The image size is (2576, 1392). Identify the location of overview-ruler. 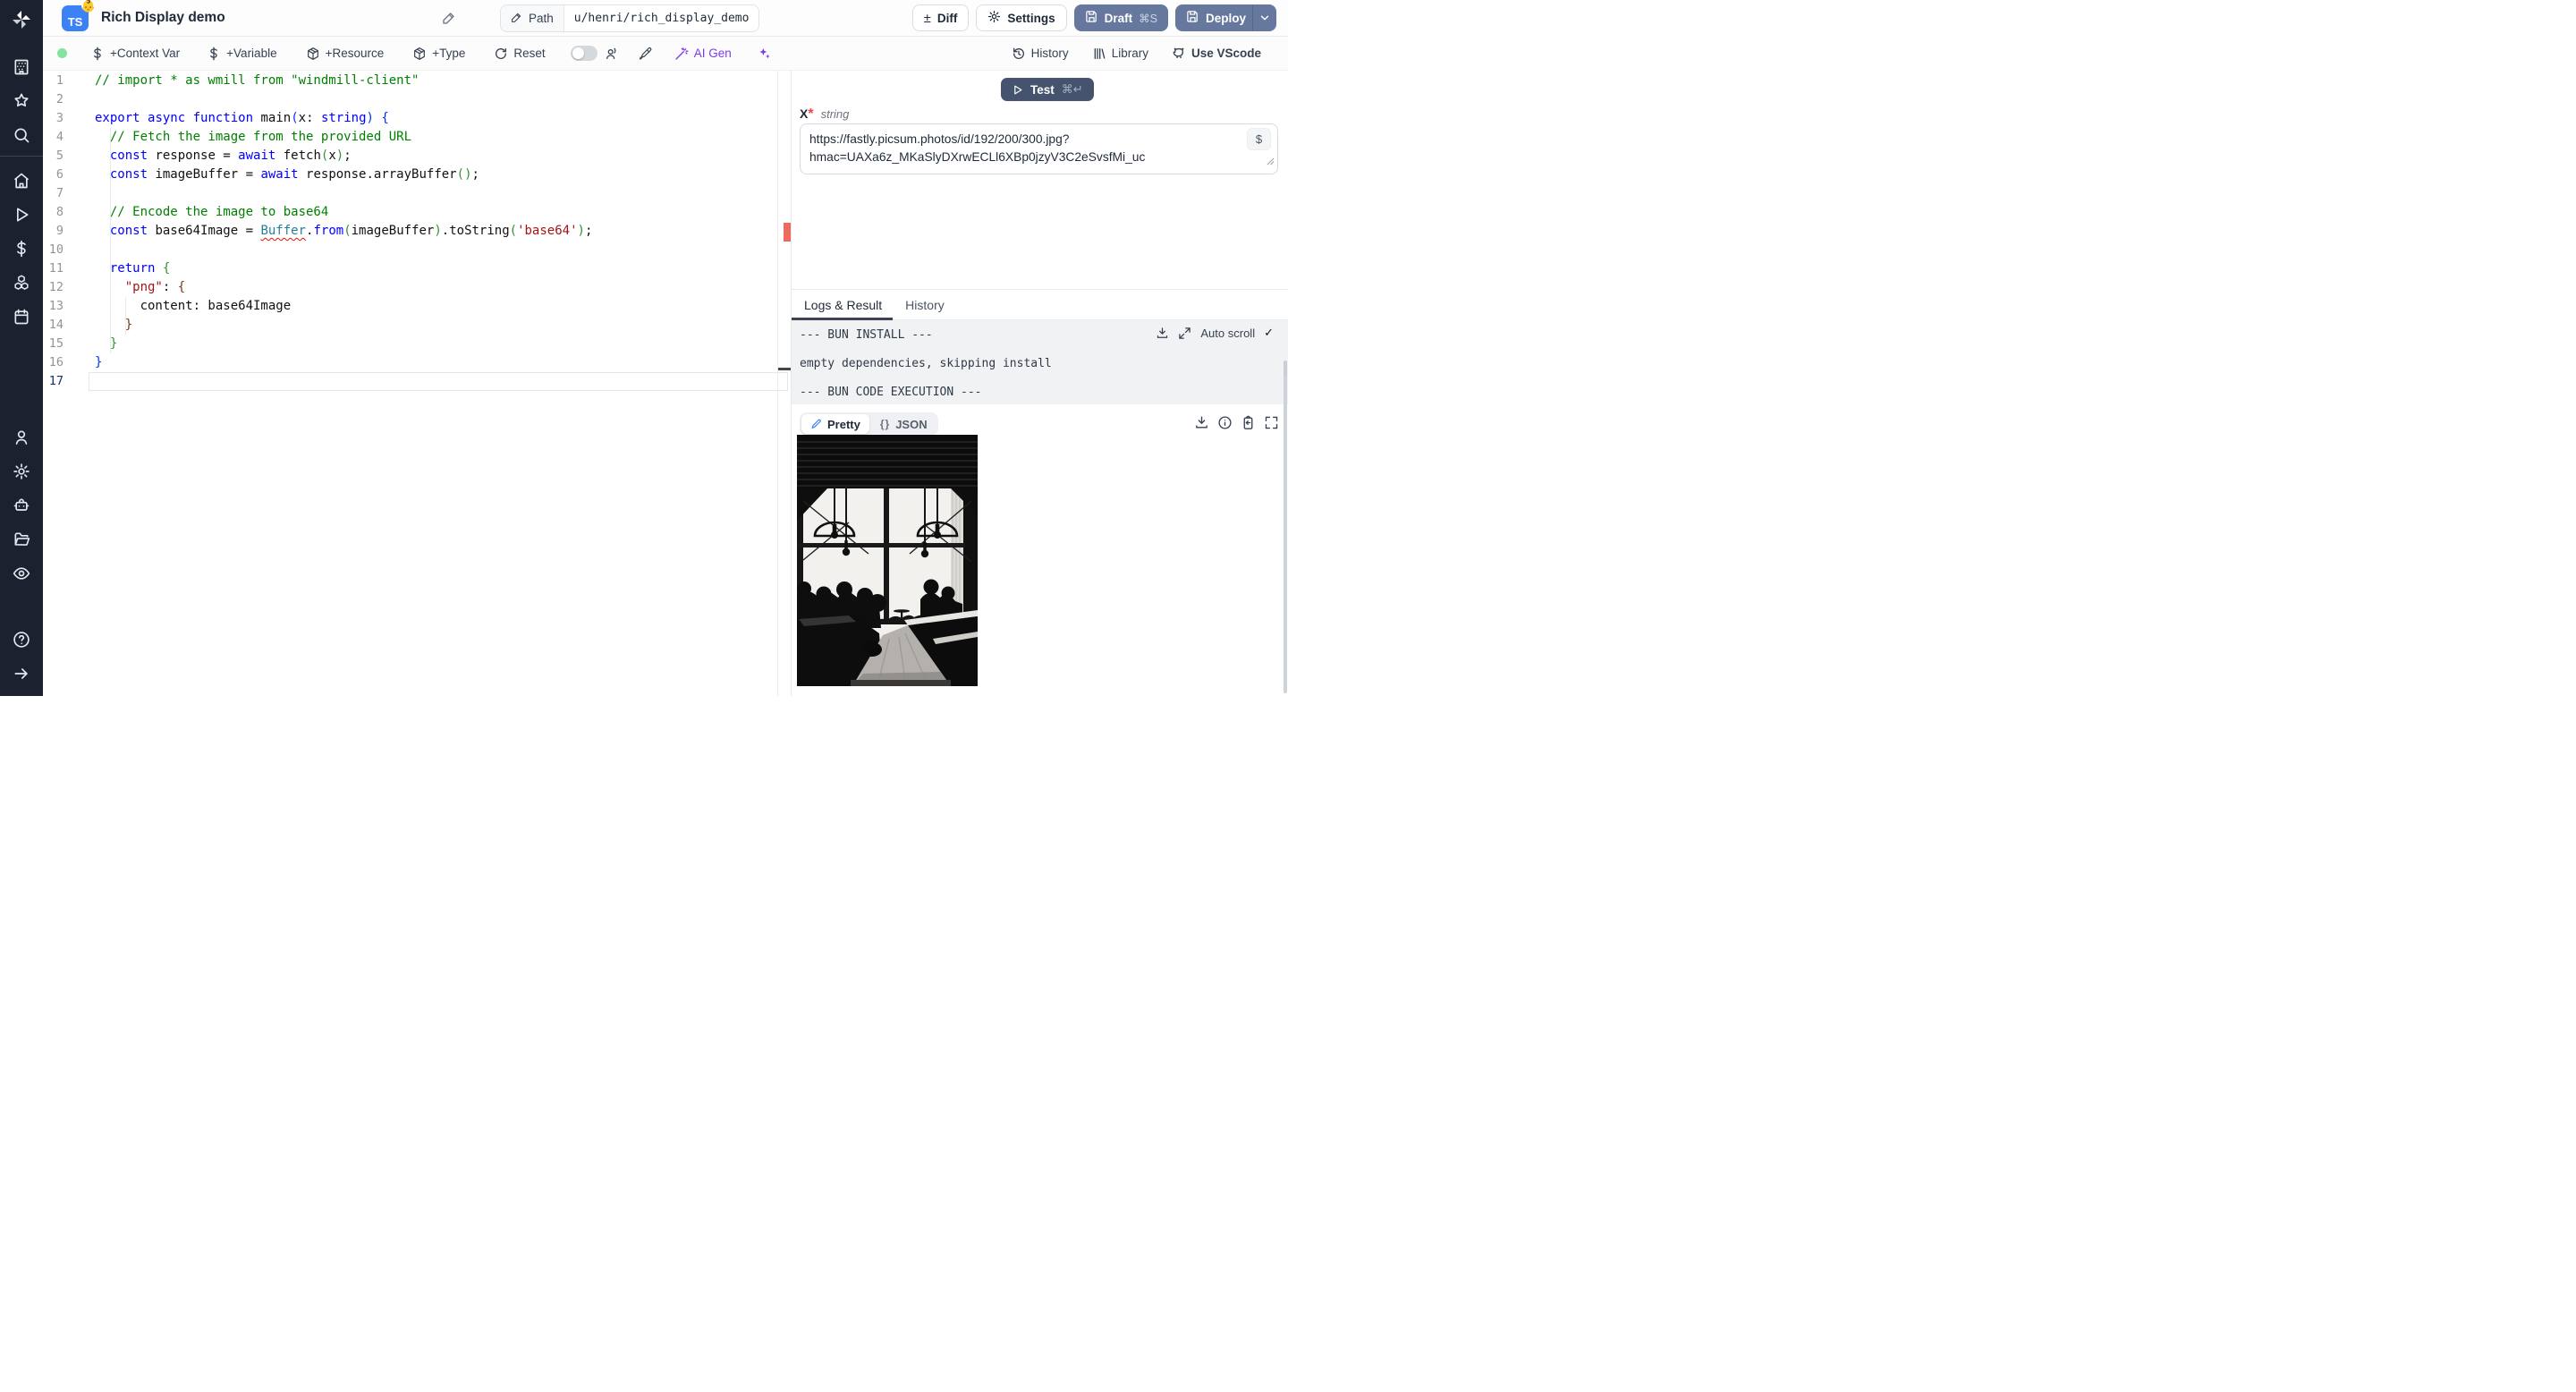
(777, 383).